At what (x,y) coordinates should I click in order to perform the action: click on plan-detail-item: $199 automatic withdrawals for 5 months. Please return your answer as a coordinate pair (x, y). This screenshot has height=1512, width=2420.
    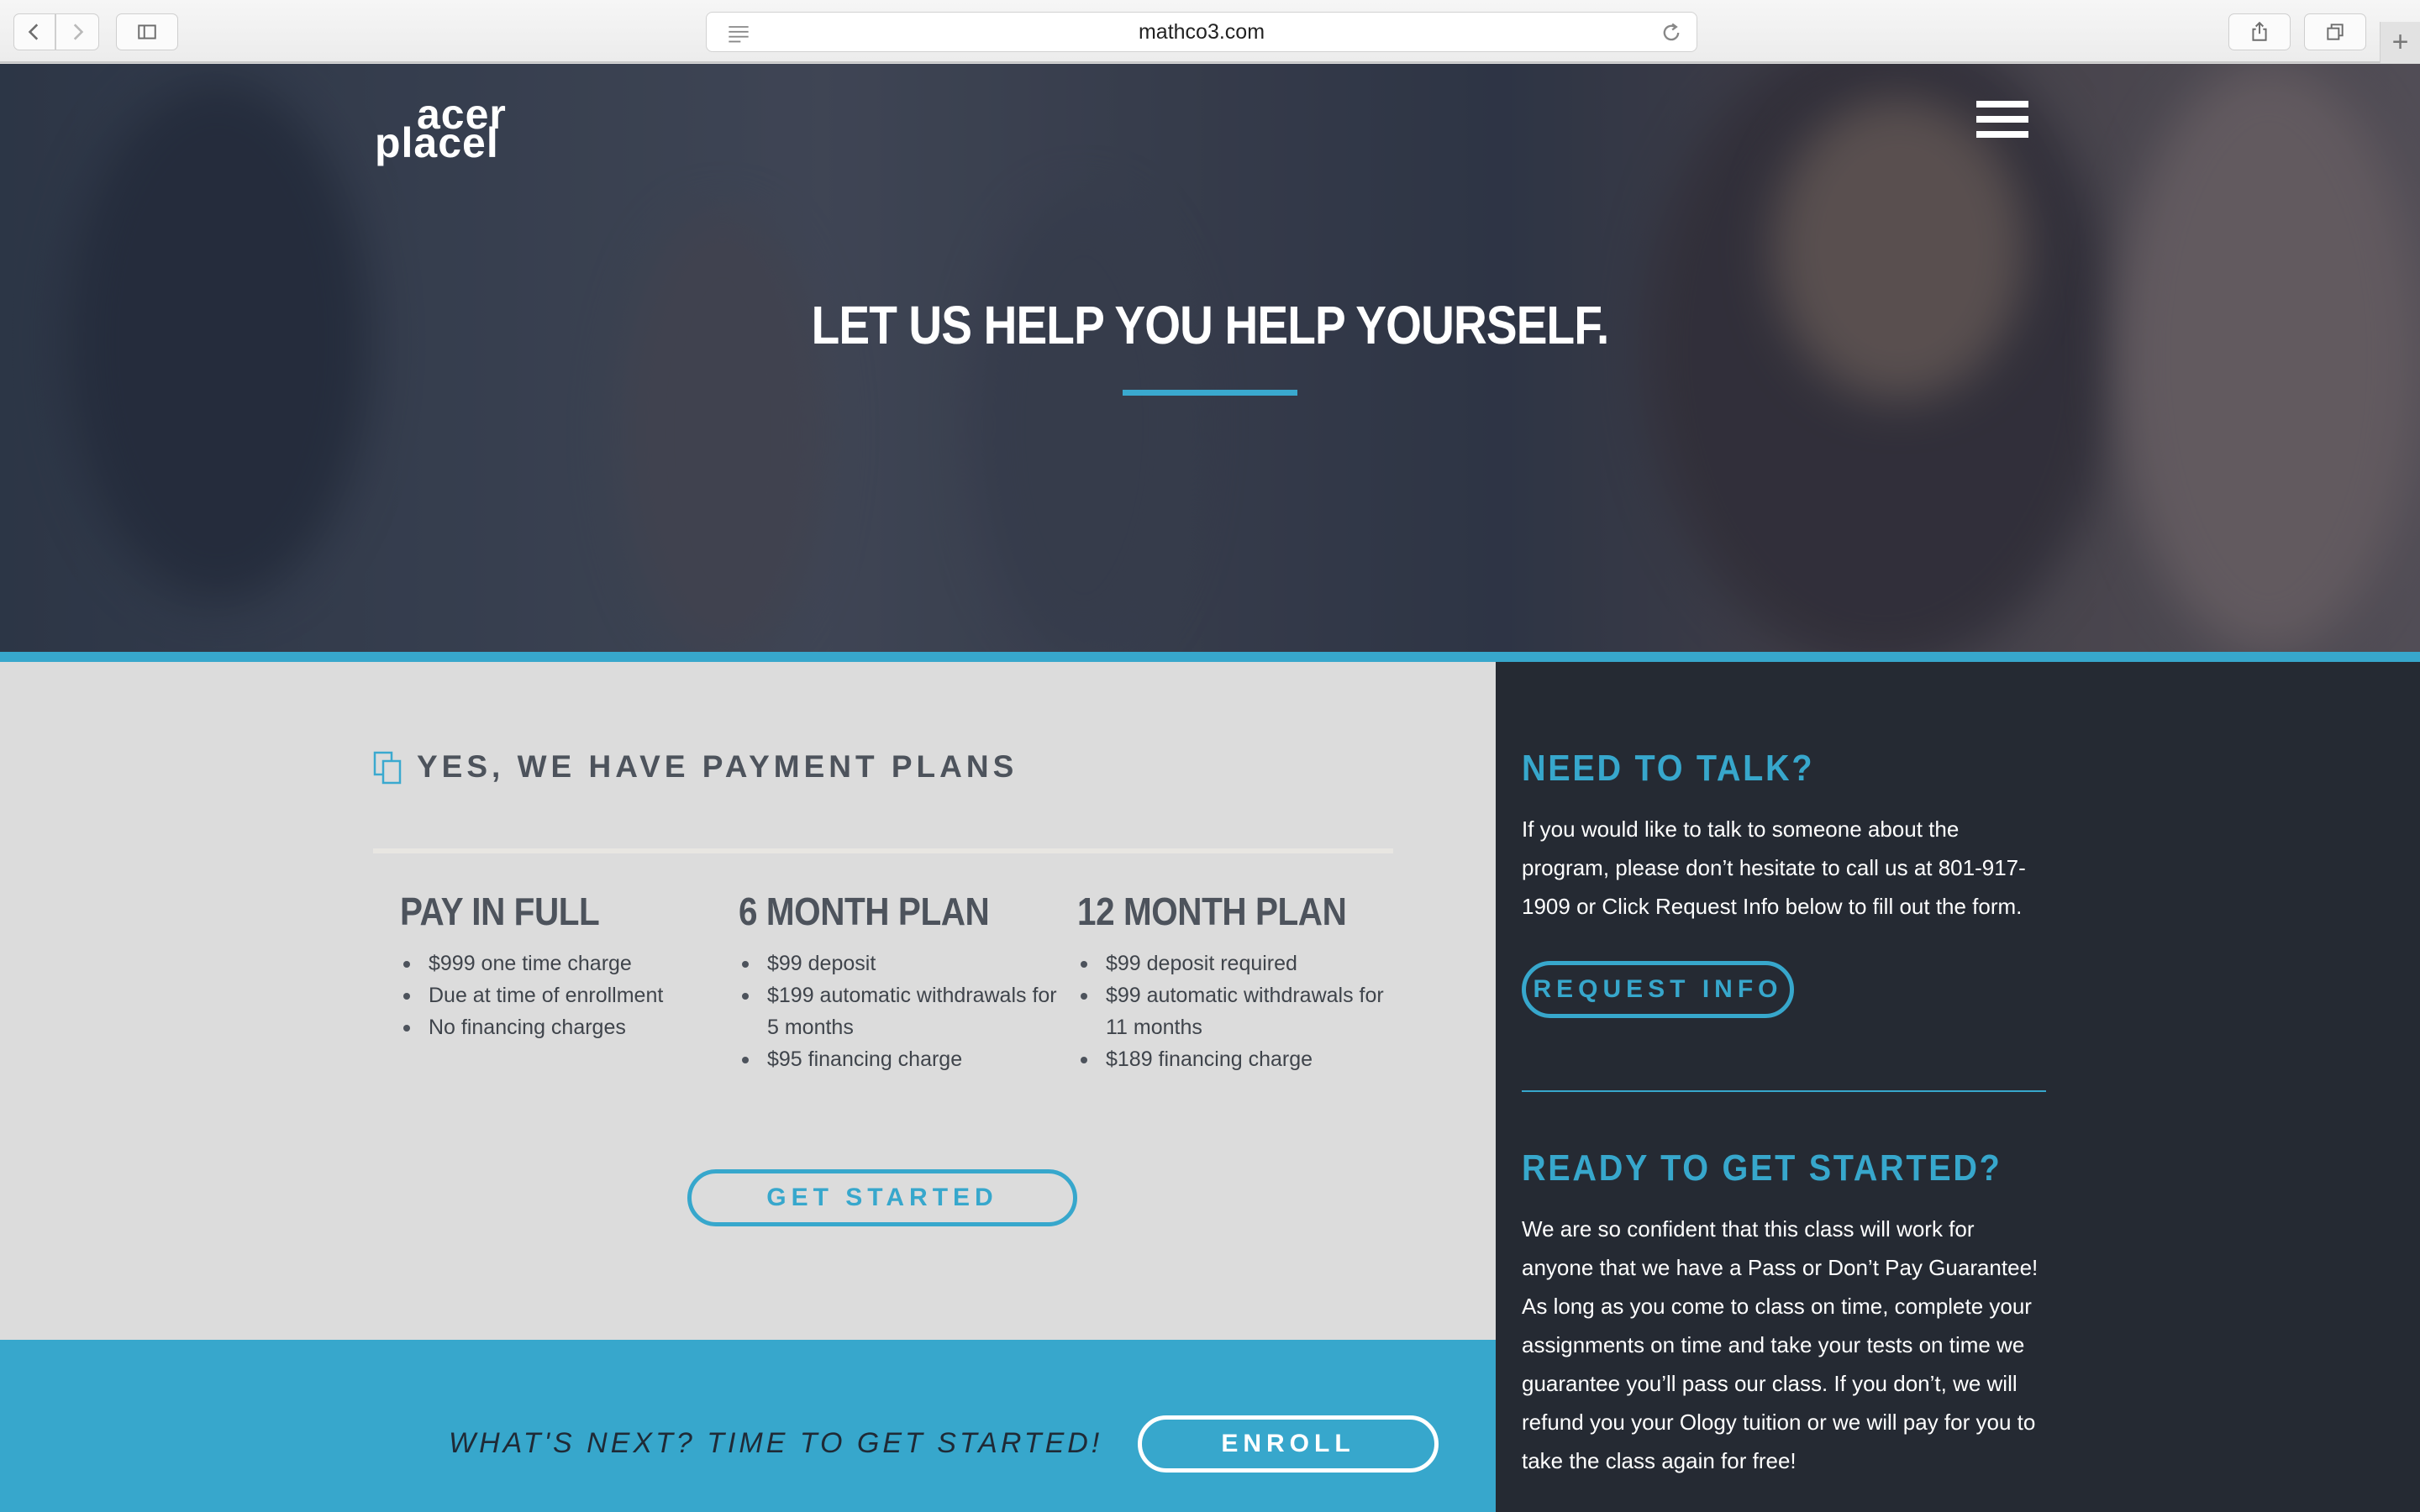
    Looking at the image, I should click on (904, 1011).